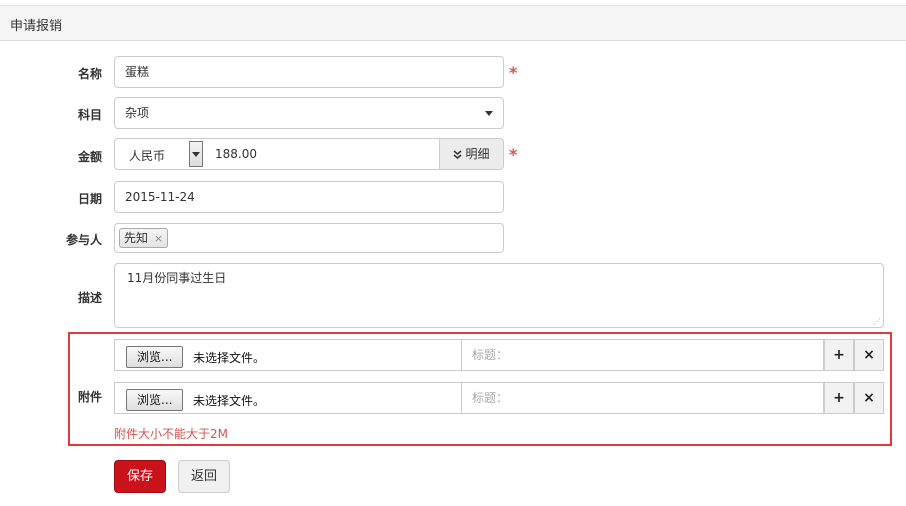 Image resolution: width=906 pixels, height=506 pixels. Describe the element at coordinates (84, 240) in the screenshot. I see `participants-label: 参与人` at that location.